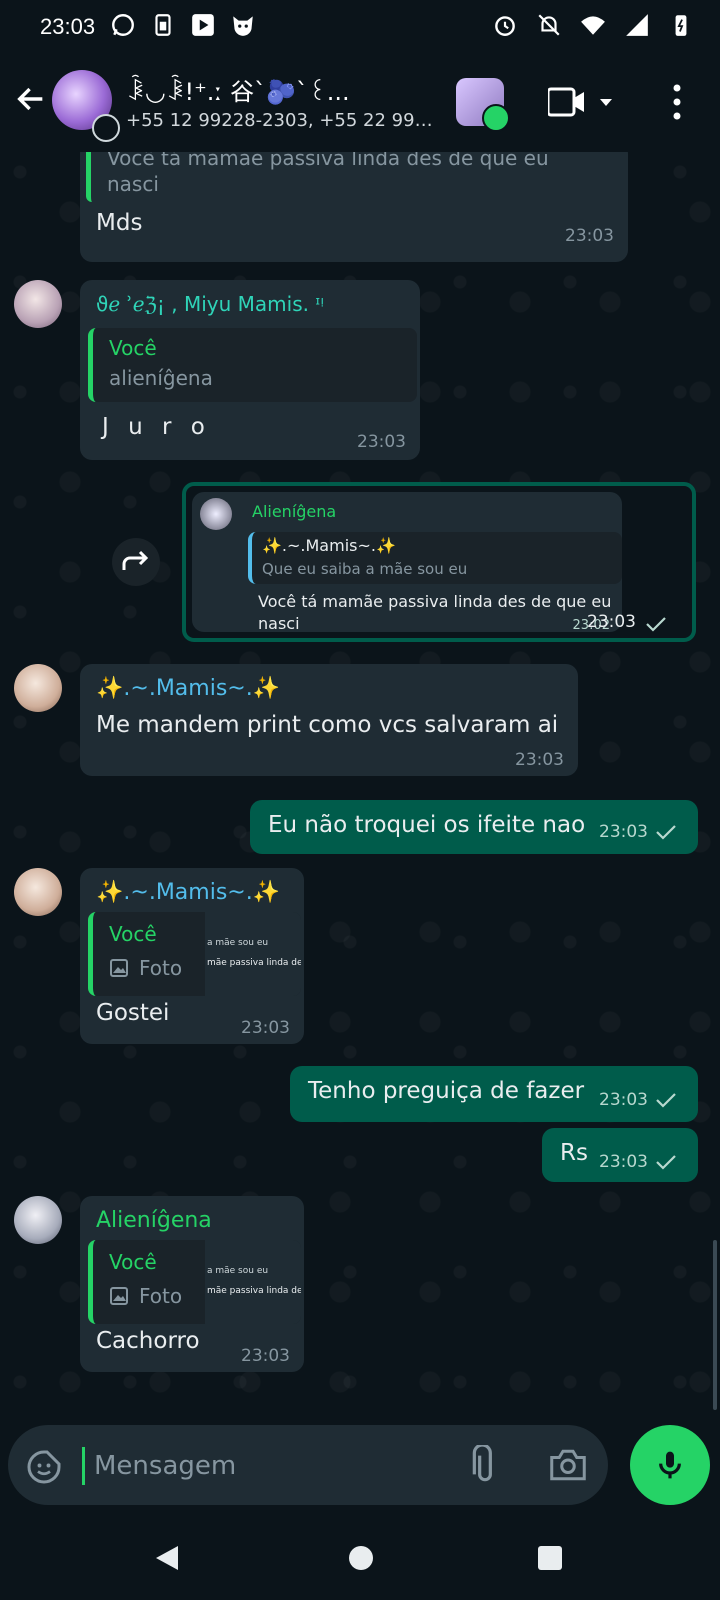  Describe the element at coordinates (327, 725) in the screenshot. I see `message-text: Me mandem print como vcs salvaram ai` at that location.